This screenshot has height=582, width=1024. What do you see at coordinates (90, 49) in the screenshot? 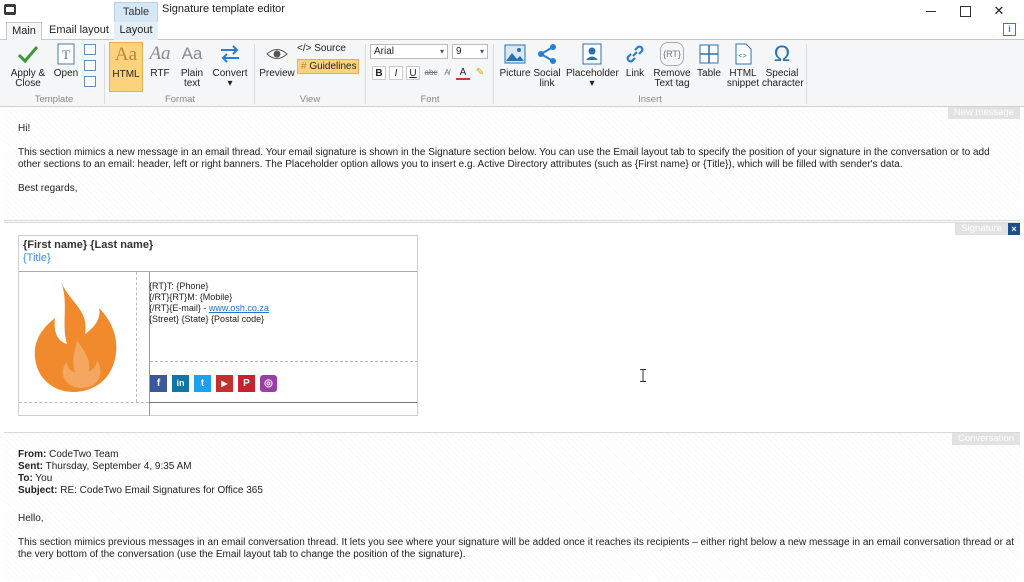
I see `new-template-icon` at bounding box center [90, 49].